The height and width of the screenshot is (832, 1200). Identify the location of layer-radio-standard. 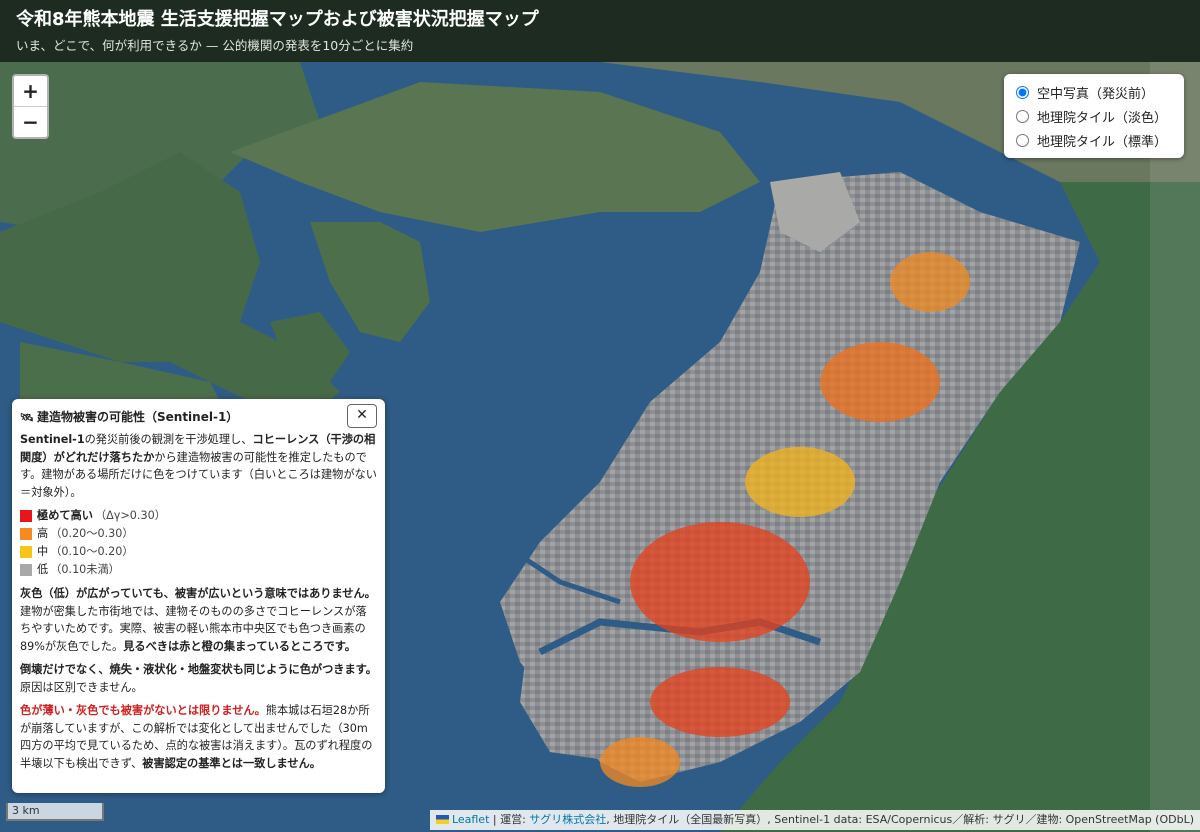
(1022, 140).